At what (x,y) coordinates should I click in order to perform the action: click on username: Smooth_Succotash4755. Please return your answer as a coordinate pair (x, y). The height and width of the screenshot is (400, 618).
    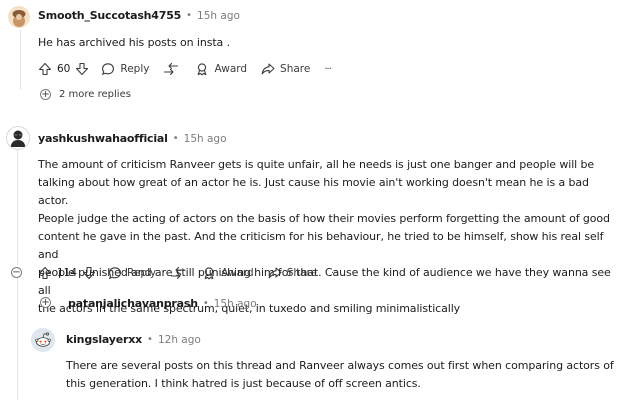
    Looking at the image, I should click on (109, 15).